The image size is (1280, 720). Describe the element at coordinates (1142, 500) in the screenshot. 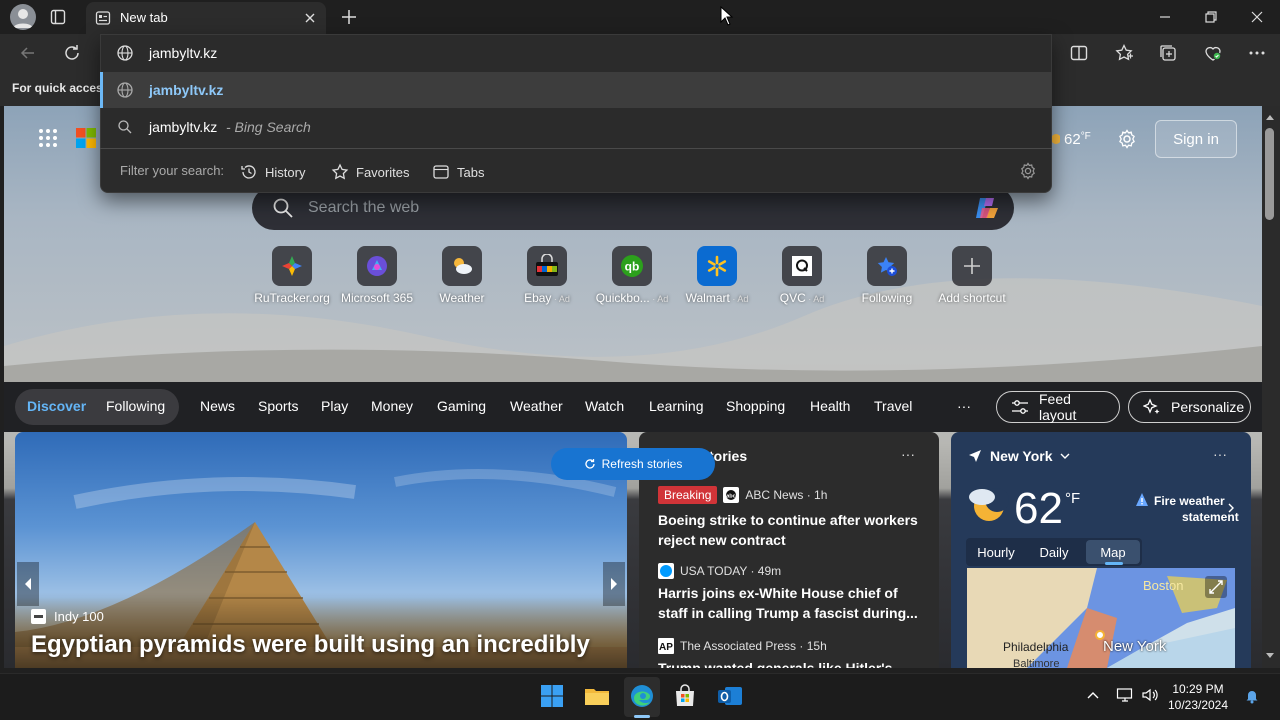

I see `fire-alert-icon` at that location.